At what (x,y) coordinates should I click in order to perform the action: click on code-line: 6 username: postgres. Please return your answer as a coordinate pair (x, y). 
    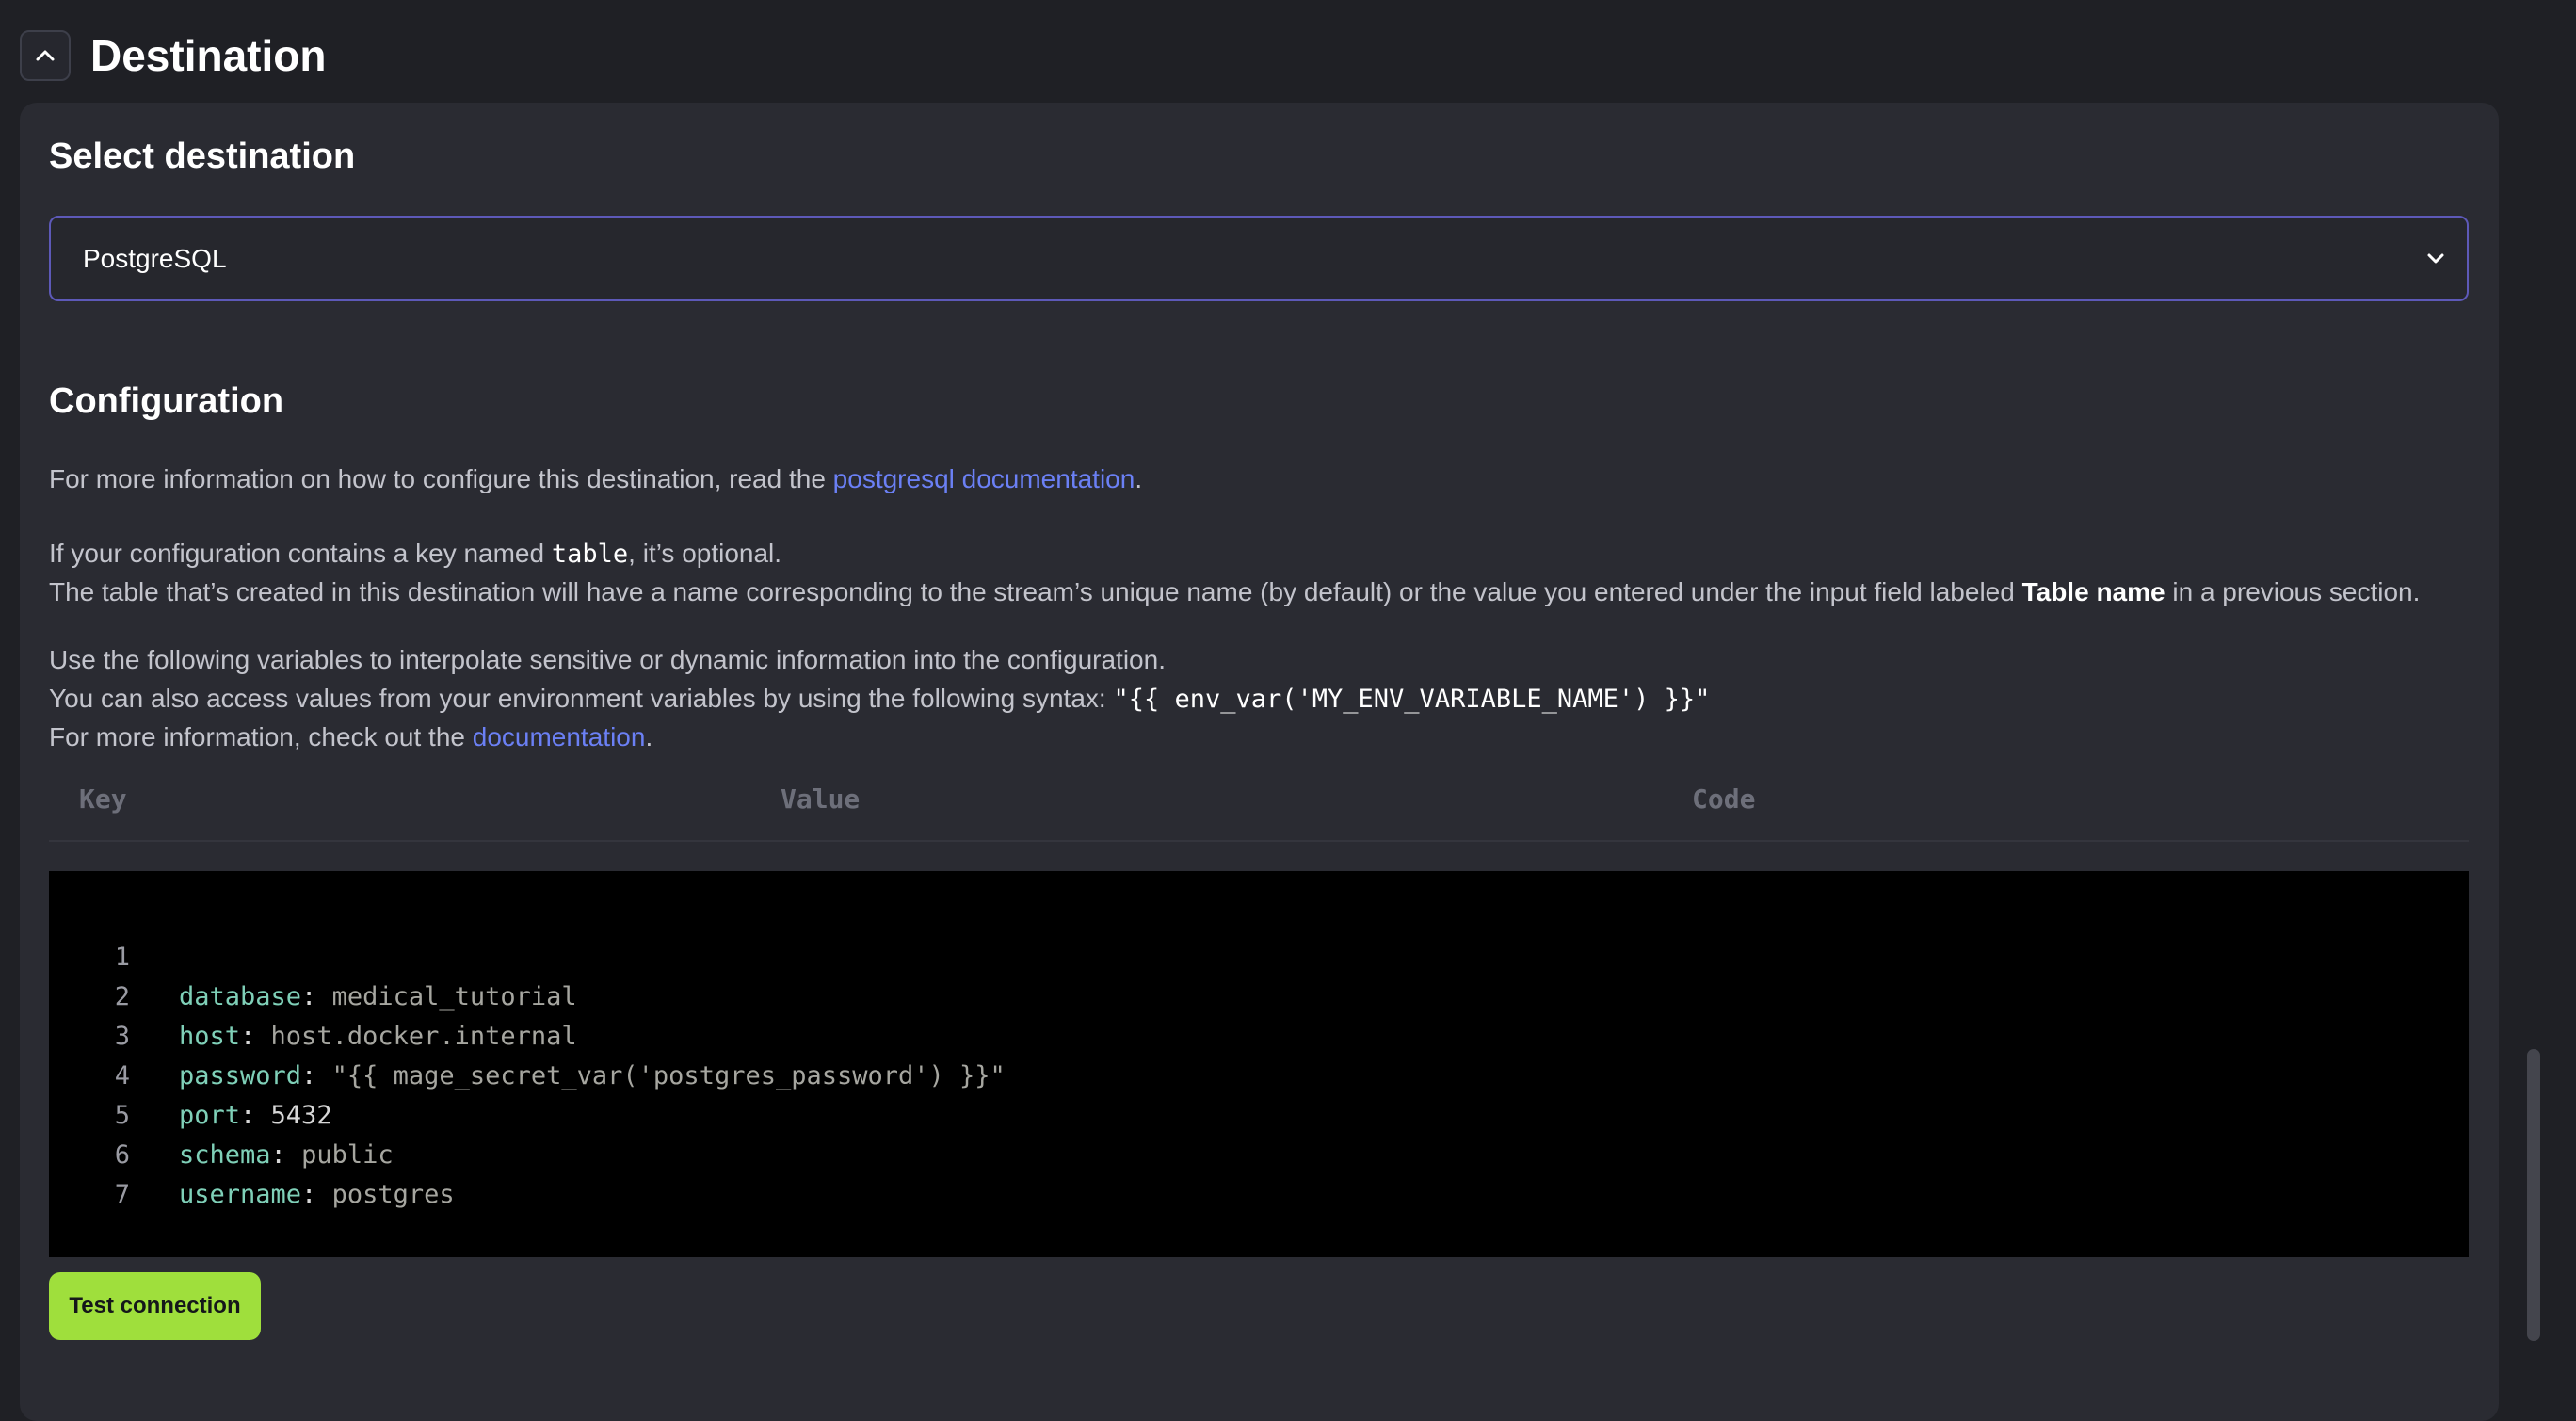
    Looking at the image, I should click on (1259, 1152).